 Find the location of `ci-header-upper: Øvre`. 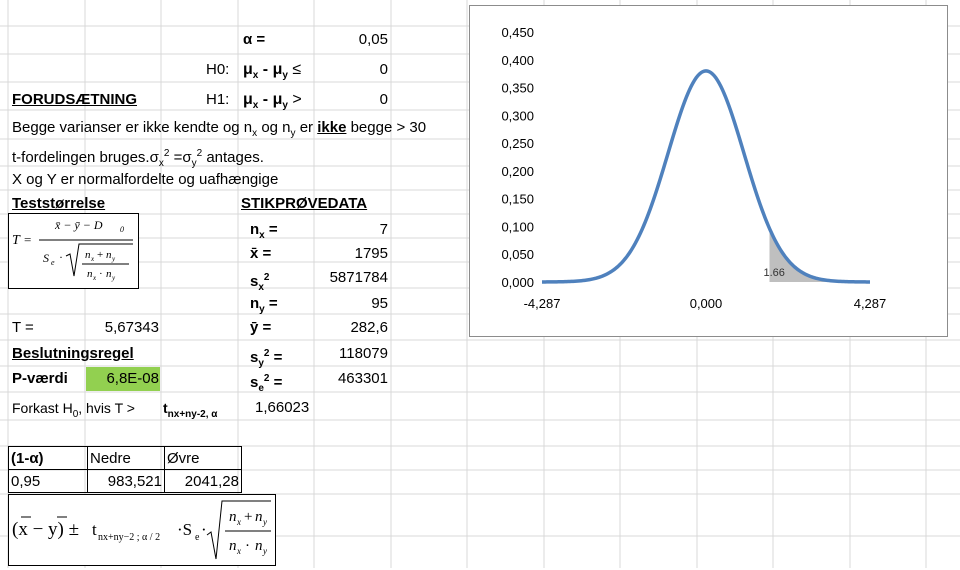

ci-header-upper: Øvre is located at coordinates (203, 458).